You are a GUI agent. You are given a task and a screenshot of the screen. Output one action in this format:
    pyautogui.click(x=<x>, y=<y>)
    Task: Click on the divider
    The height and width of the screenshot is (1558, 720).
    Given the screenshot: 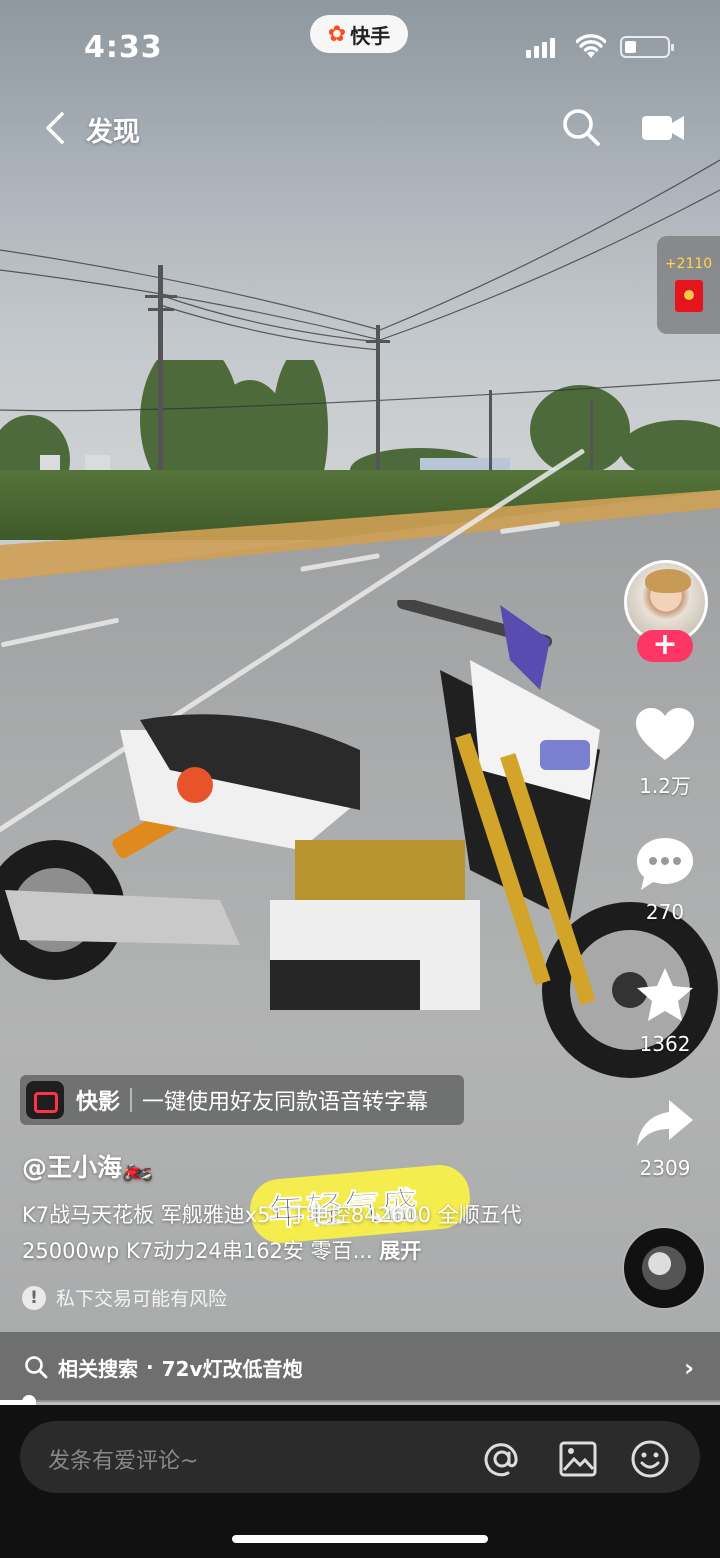 What is the action you would take?
    pyautogui.click(x=131, y=1100)
    